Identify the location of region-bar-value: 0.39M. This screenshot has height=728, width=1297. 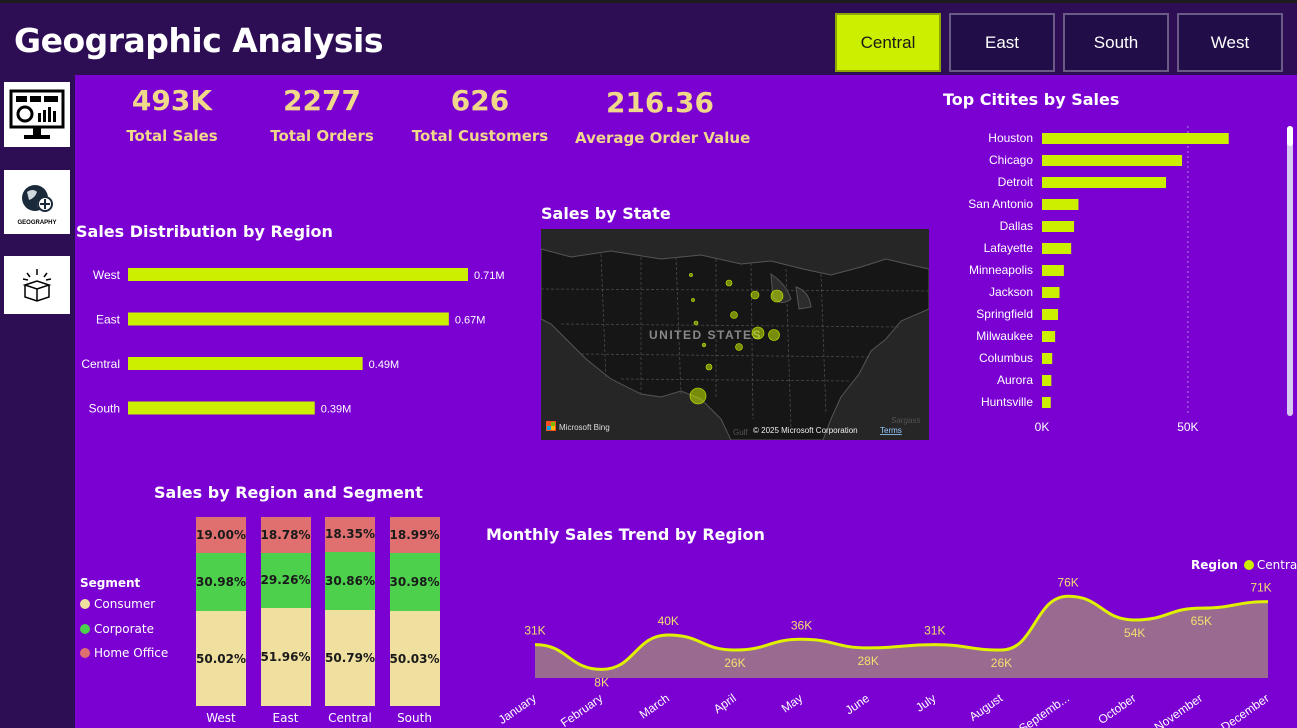
(336, 410).